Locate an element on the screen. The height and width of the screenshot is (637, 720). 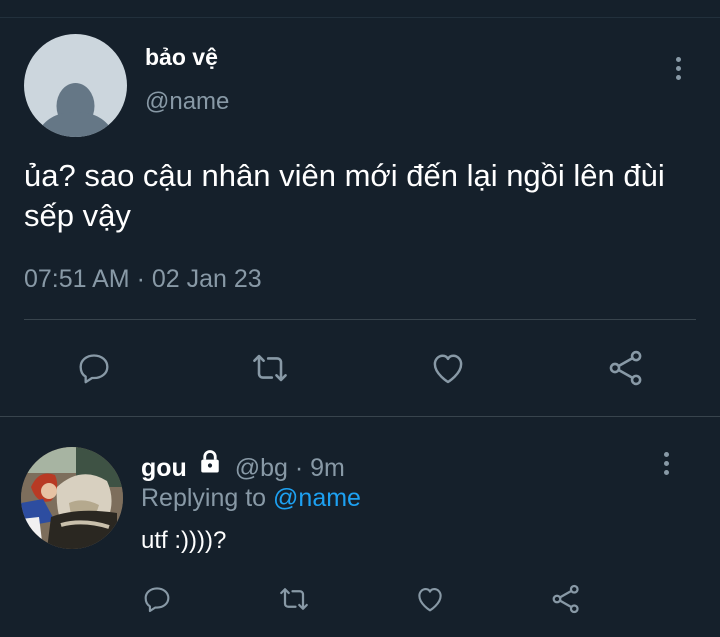
reply-header: gou @bg · 9m is located at coordinates (243, 468).